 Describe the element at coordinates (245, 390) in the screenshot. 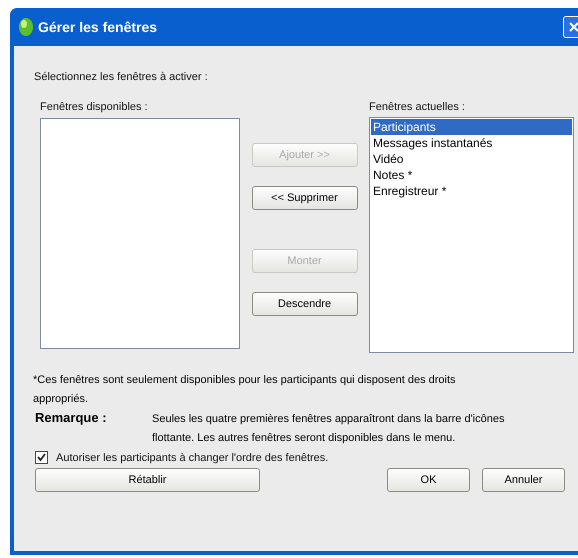

I see `footnote-text: *Ces fenêtres sont seulement disponibles pour les participants qui disposent des droits appropriés.` at that location.